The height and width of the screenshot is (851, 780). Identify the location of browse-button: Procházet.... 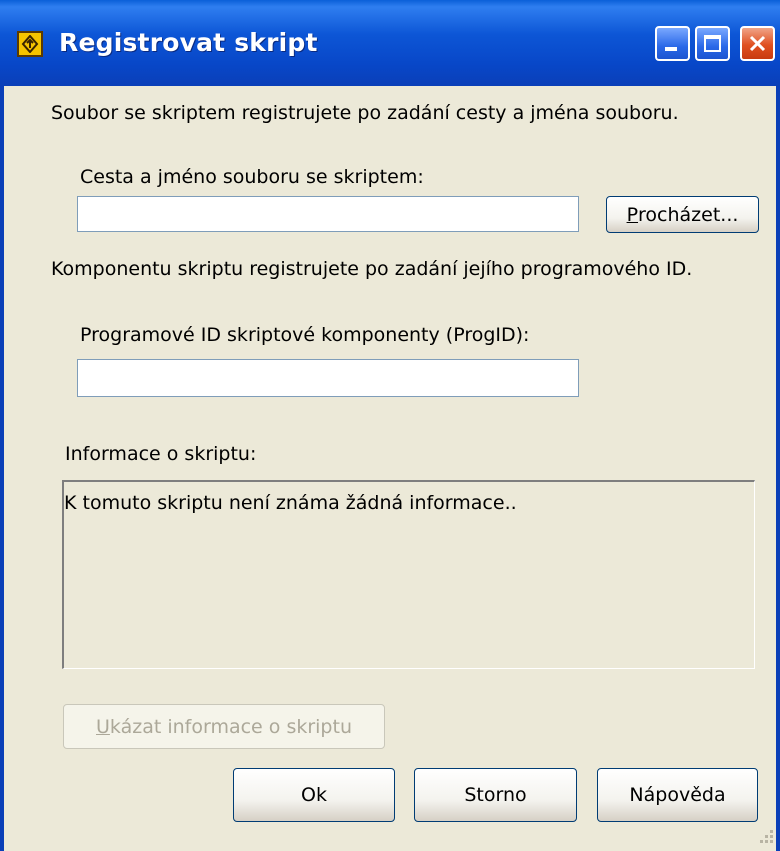
(682, 214).